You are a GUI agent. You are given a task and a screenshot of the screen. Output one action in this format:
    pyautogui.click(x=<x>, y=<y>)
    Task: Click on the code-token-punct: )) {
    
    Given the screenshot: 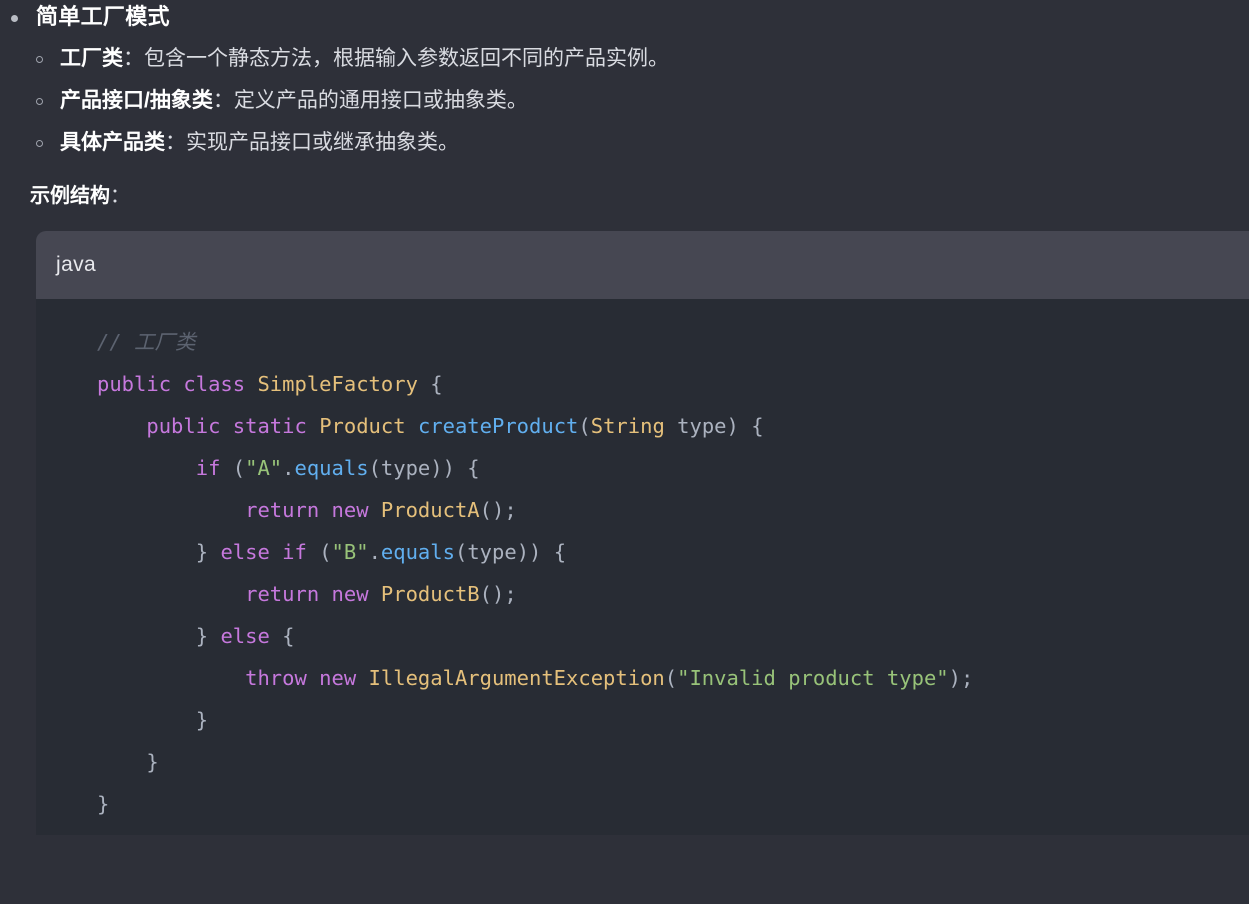 What is the action you would take?
    pyautogui.click(x=455, y=468)
    